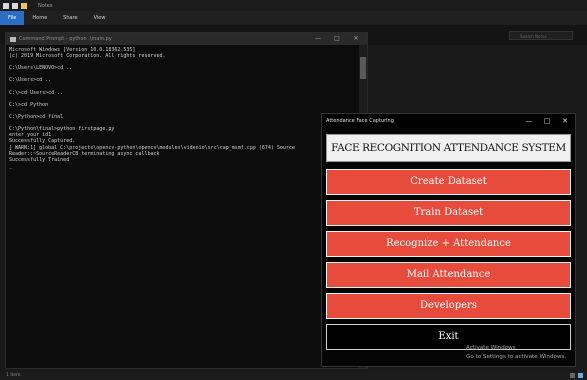 The image size is (587, 380). What do you see at coordinates (293, 375) in the screenshot?
I see `status-bar: 1 item` at bounding box center [293, 375].